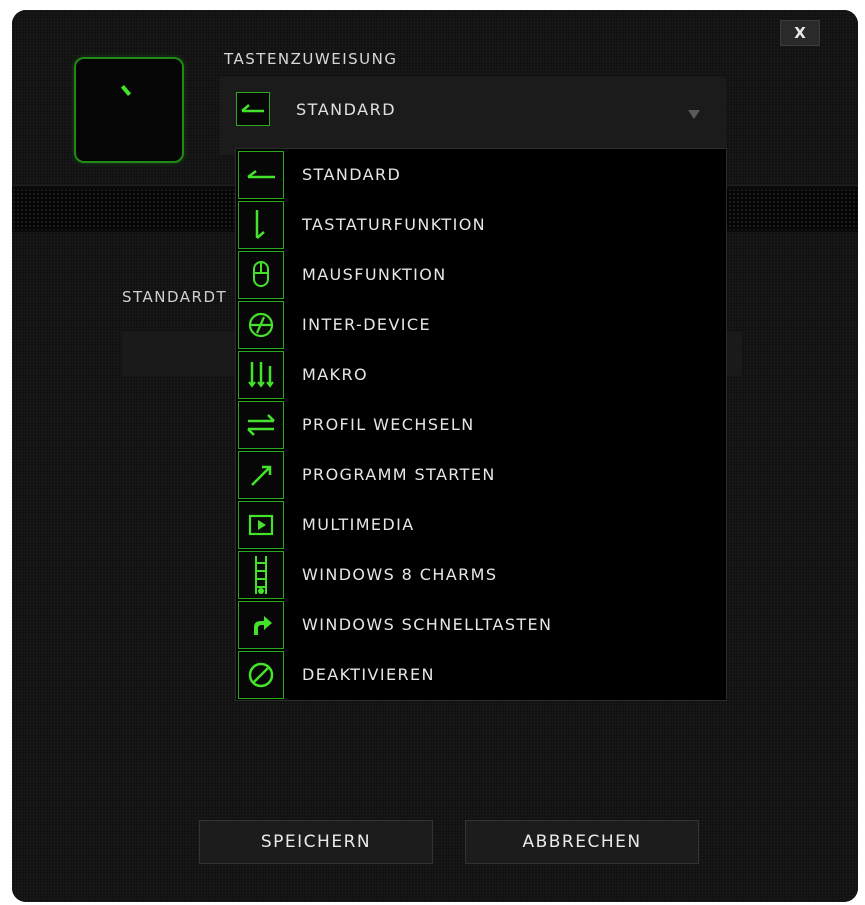 The width and height of the screenshot is (865, 905). Describe the element at coordinates (261, 525) in the screenshot. I see `multimedia-icon` at that location.